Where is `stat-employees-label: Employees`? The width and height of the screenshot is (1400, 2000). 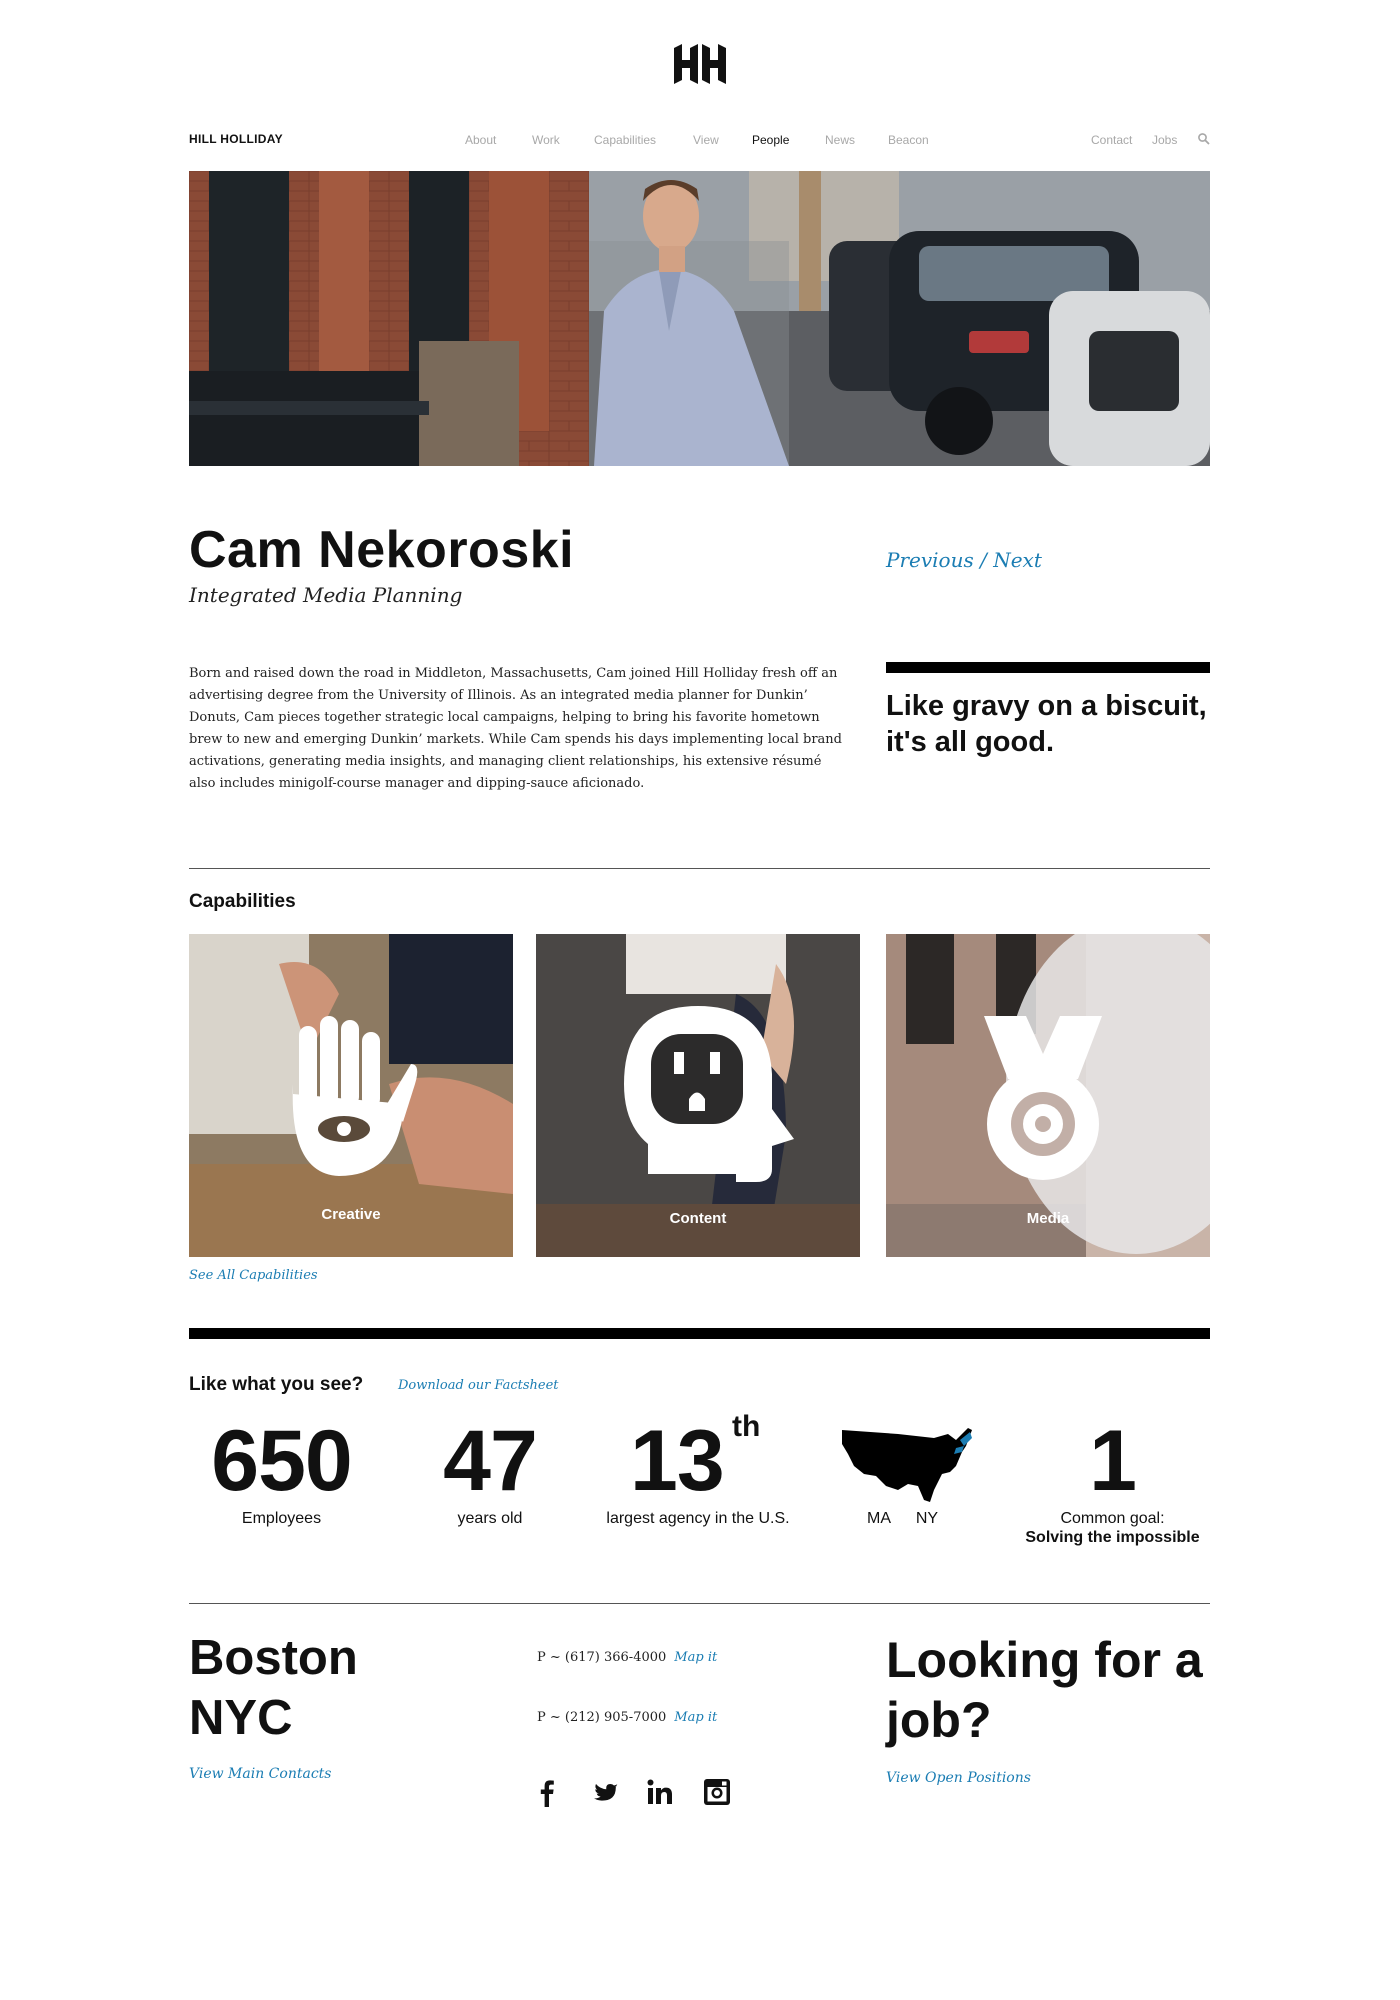
stat-employees-label: Employees is located at coordinates (281, 1518).